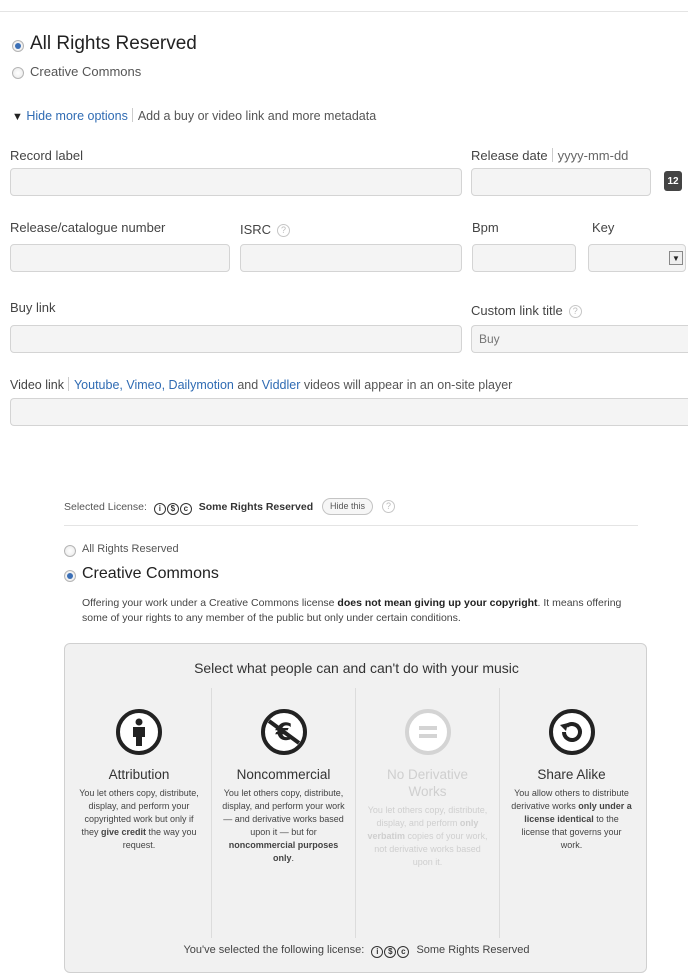 The height and width of the screenshot is (979, 688). I want to click on no-derivatives-title: No Derivative Works, so click(427, 783).